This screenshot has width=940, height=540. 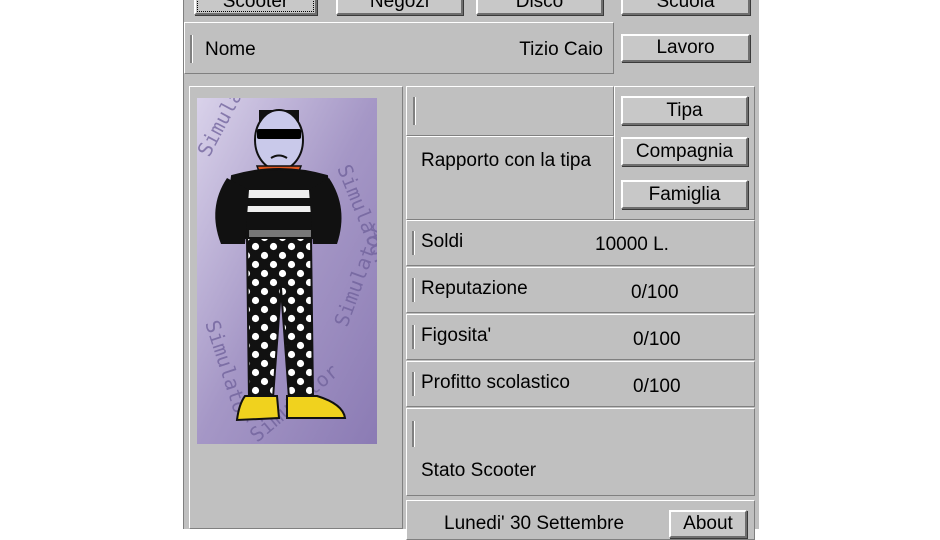 I want to click on name-label: Nome, so click(x=230, y=49).